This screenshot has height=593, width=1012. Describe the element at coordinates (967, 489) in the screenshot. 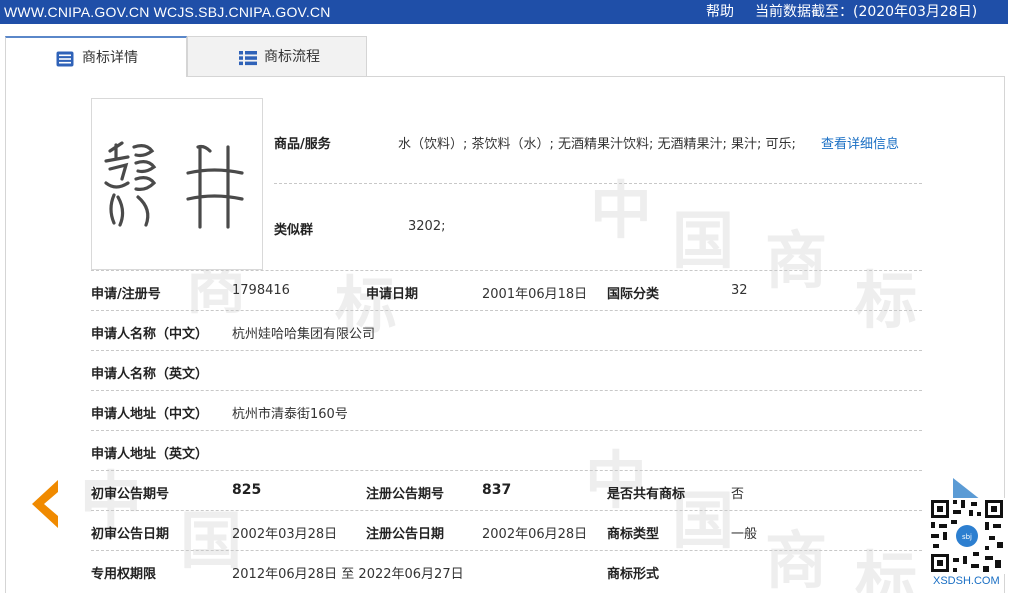

I see `next-corner-icon` at that location.